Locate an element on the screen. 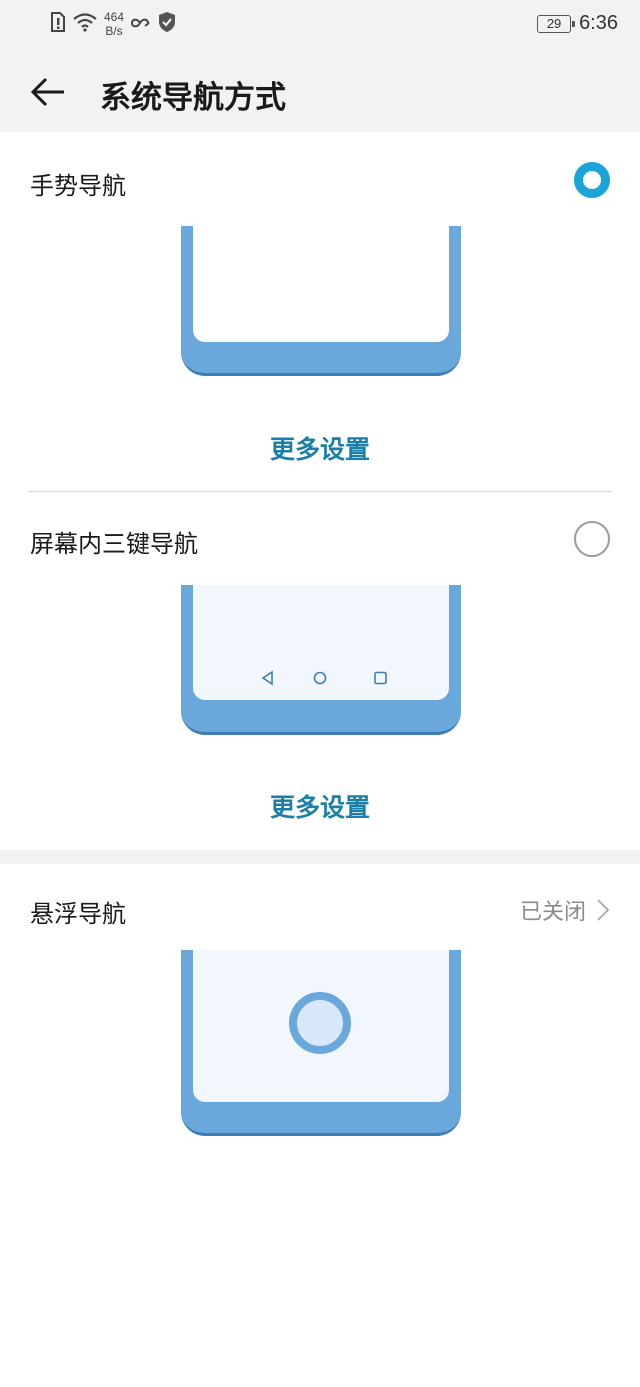 The width and height of the screenshot is (640, 1387). gesture-preview is located at coordinates (321, 301).